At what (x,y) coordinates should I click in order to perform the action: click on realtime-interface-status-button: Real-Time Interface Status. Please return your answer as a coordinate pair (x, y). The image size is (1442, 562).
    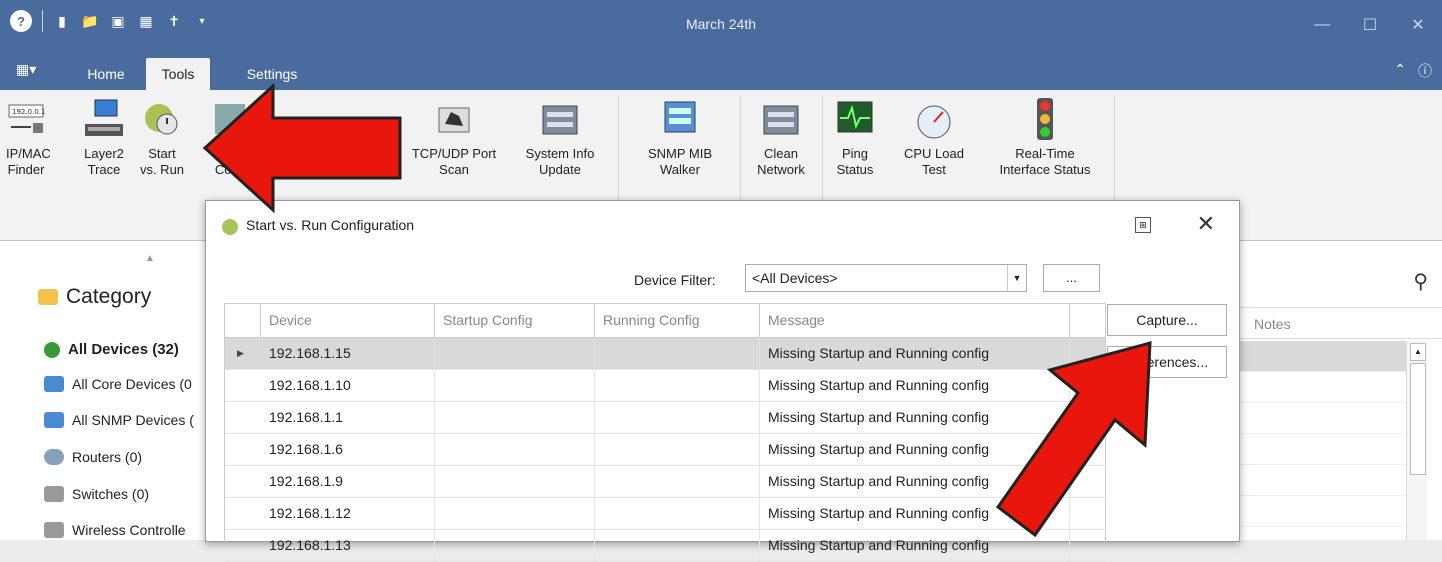
    Looking at the image, I should click on (1045, 138).